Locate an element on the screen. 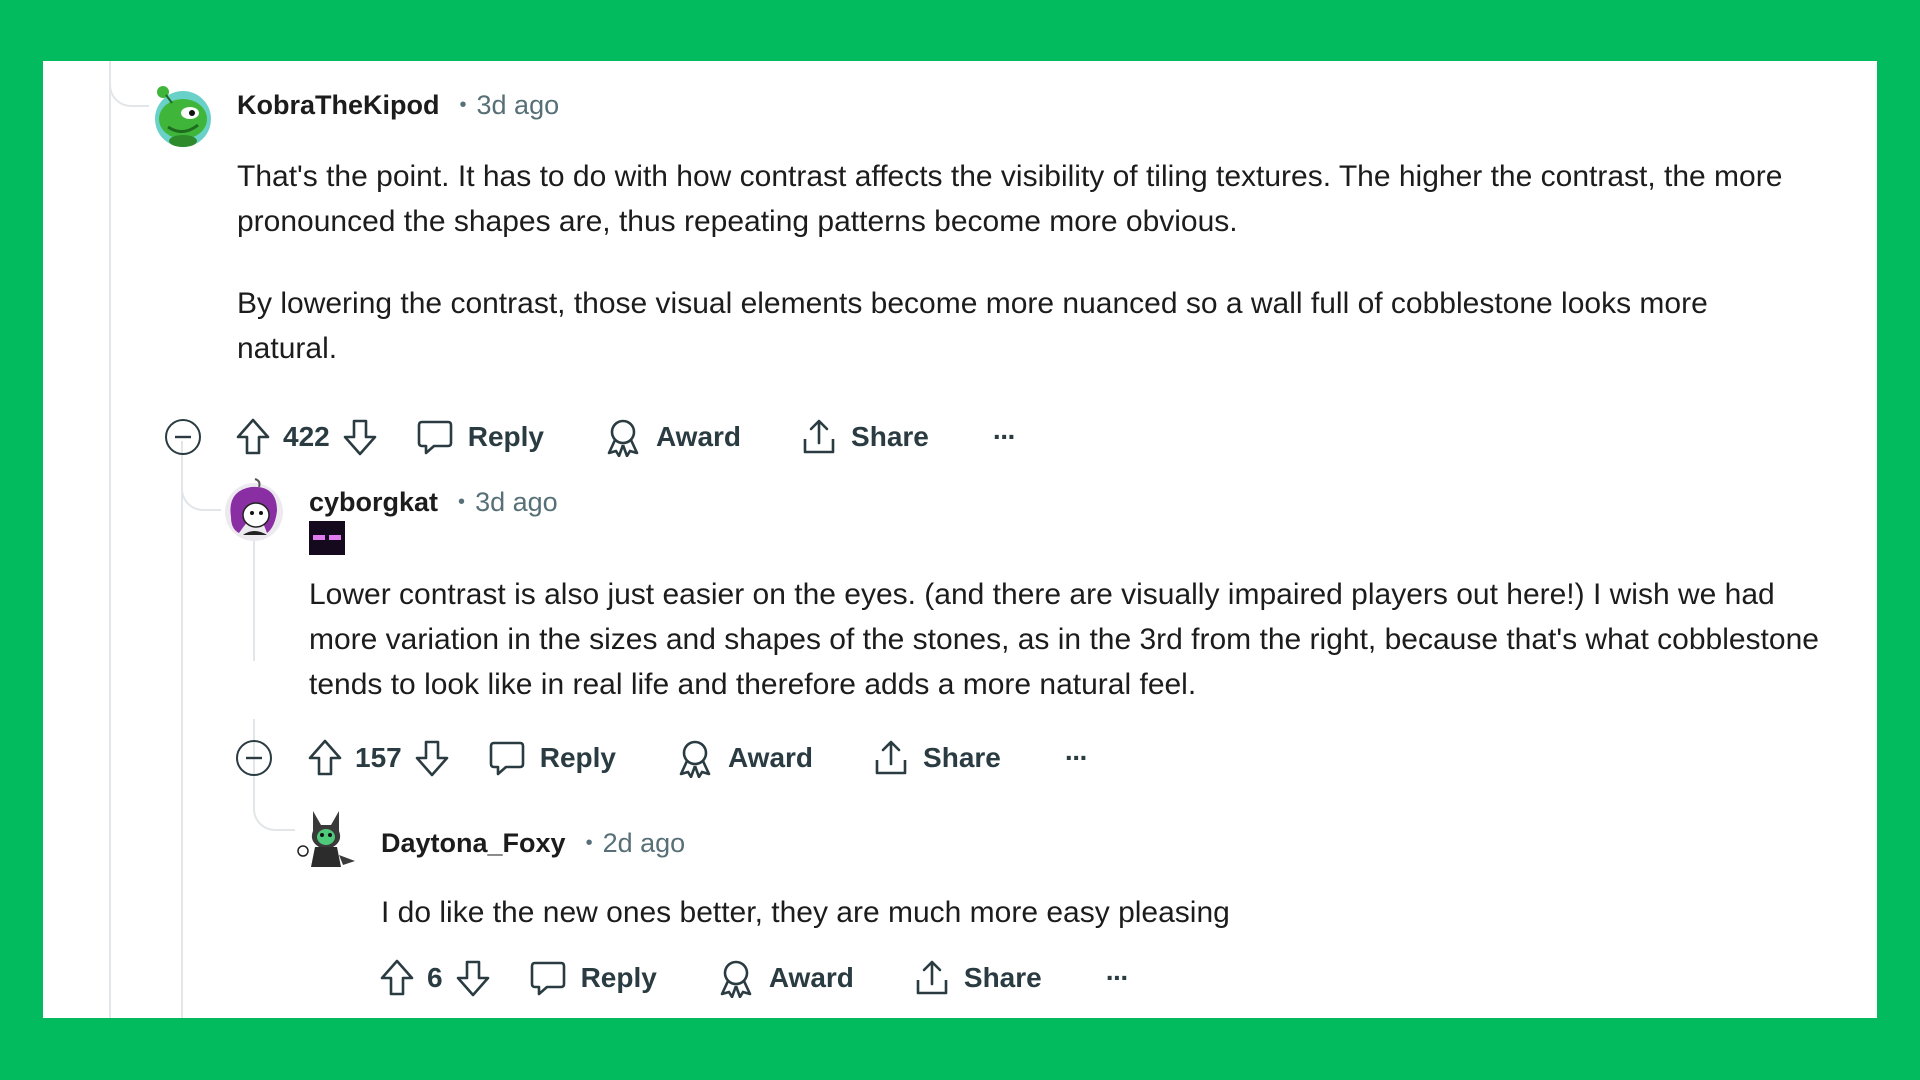 The width and height of the screenshot is (1920, 1080). username: Daytona_Foxy is located at coordinates (473, 843).